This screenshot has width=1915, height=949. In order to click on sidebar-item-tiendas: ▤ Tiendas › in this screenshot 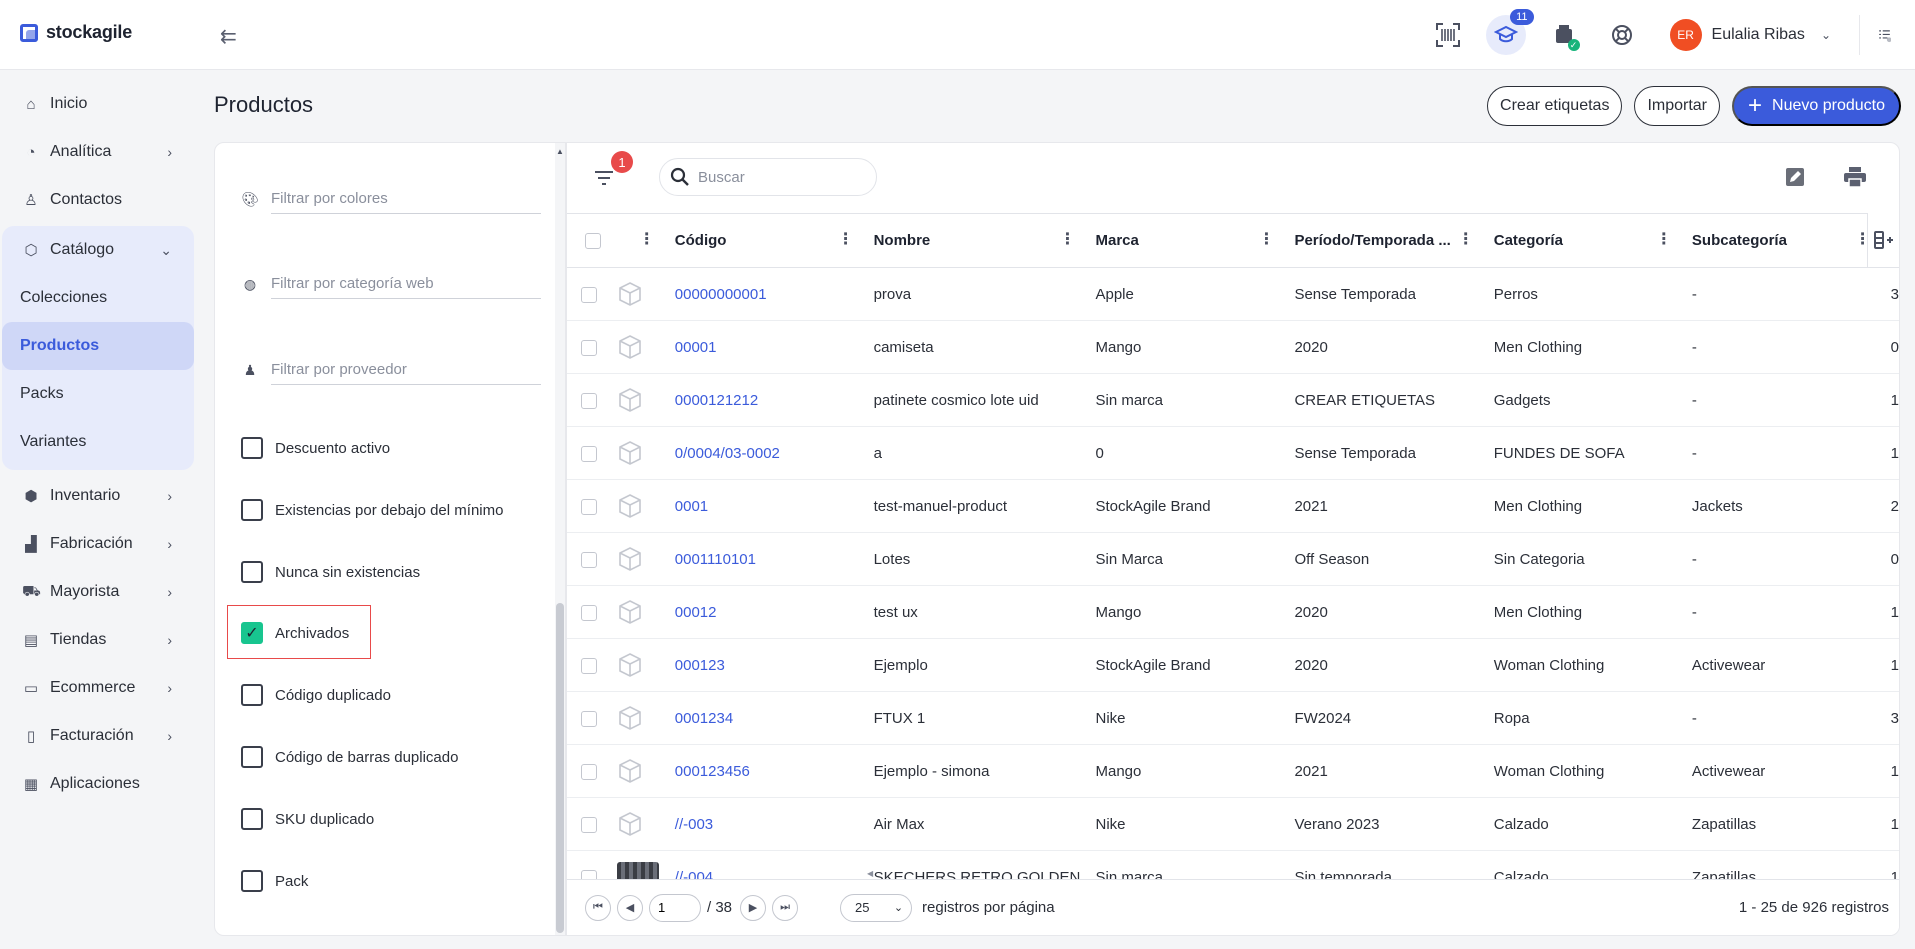, I will do `click(98, 640)`.